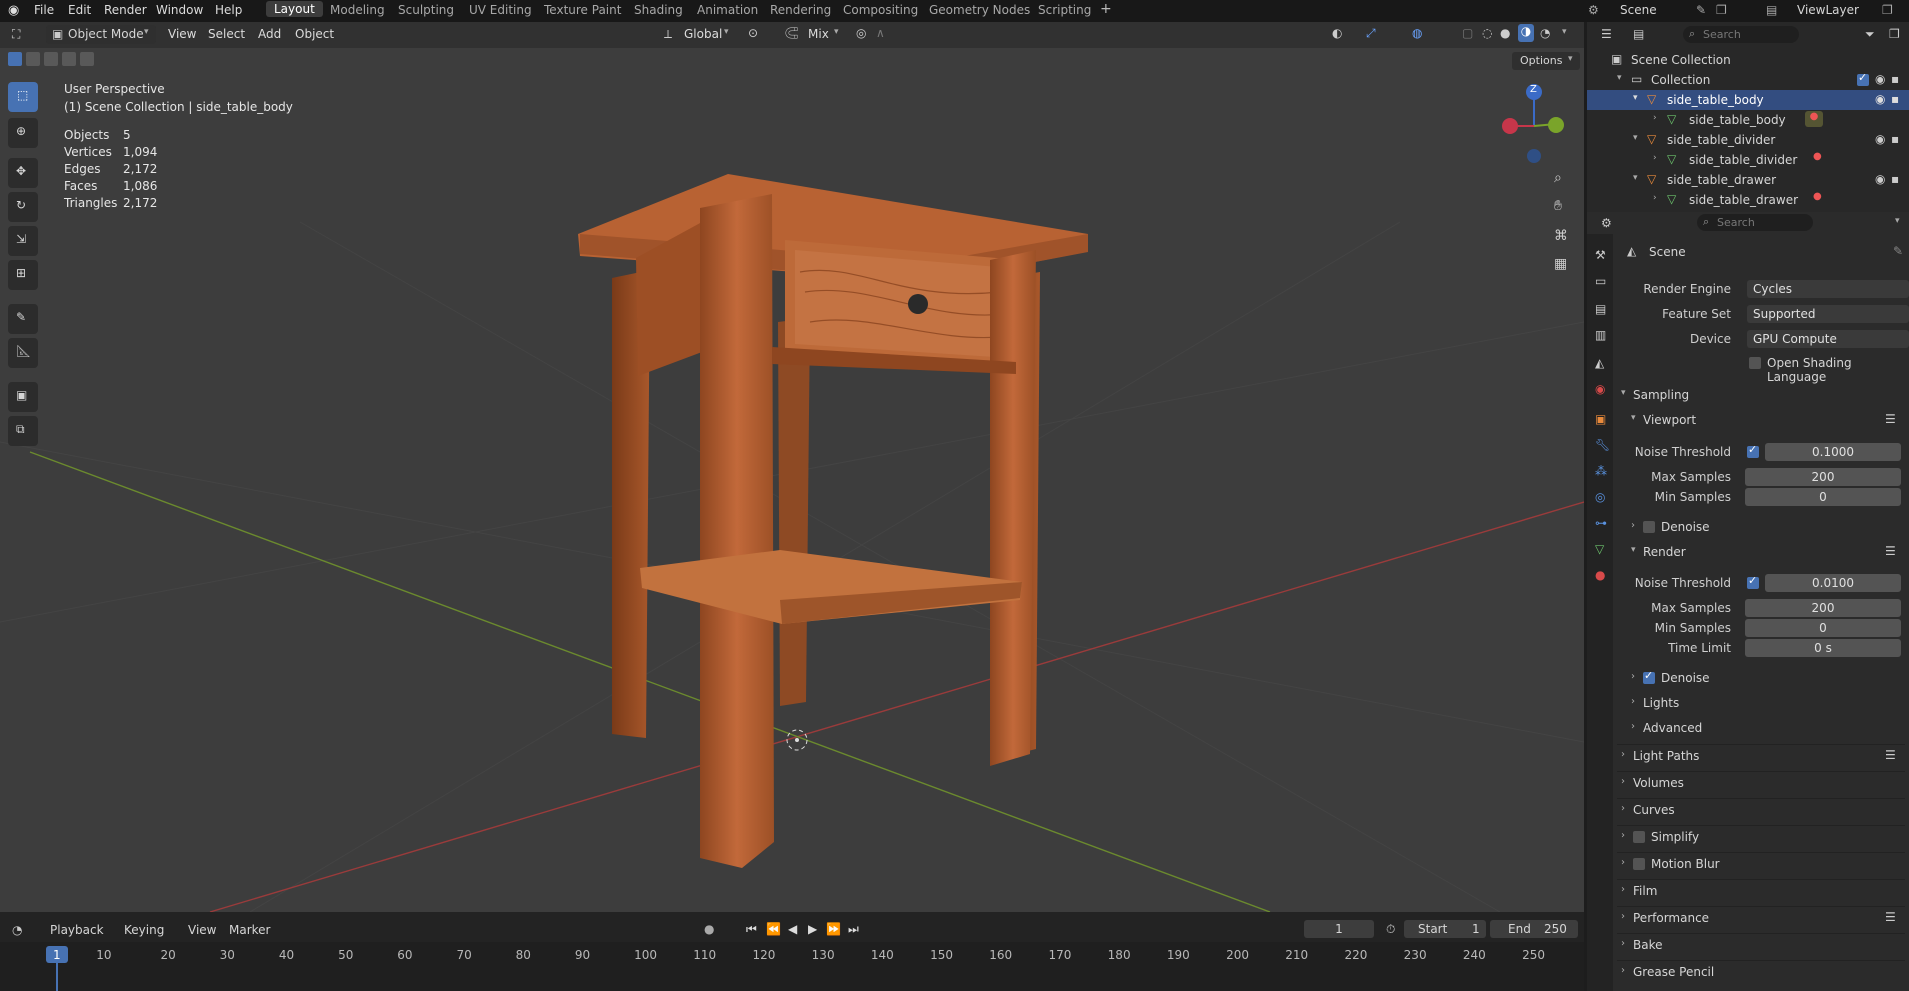  I want to click on r-denoise-subpanel-header: › Denoise, so click(1766, 679).